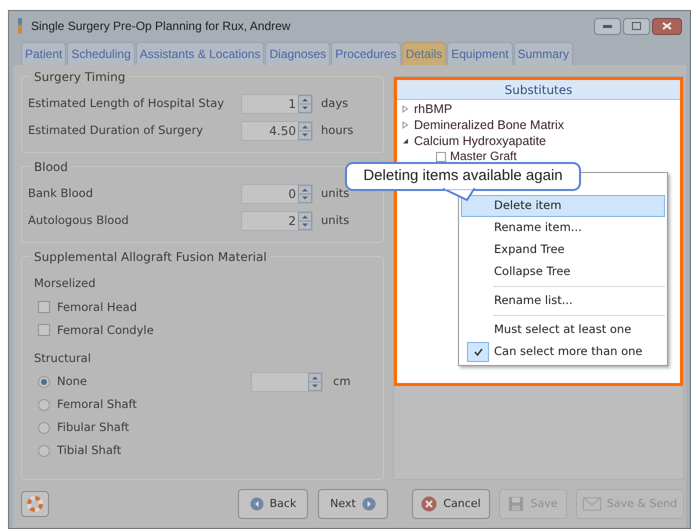  Describe the element at coordinates (489, 125) in the screenshot. I see `tree-item: Demineralized Bone Matrix` at that location.